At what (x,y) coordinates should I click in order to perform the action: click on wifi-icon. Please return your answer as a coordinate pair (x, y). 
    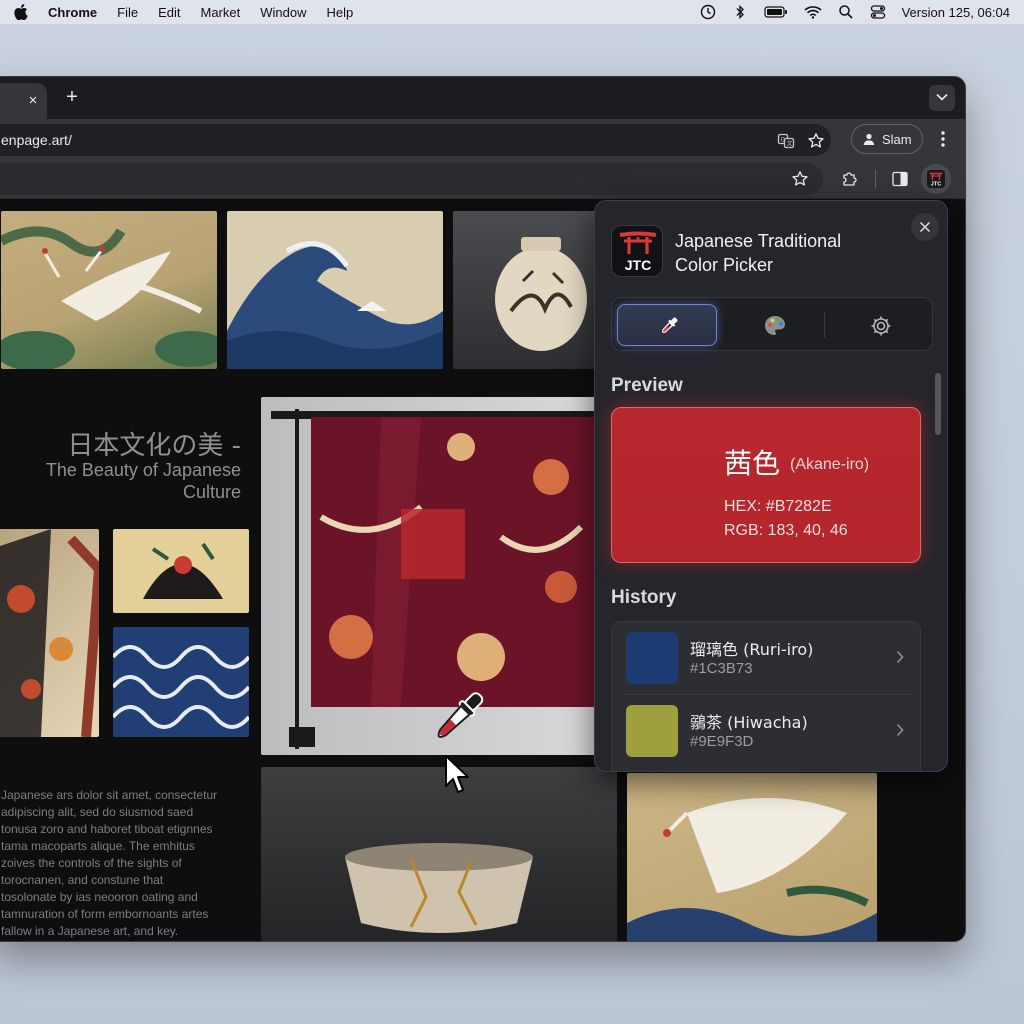
    Looking at the image, I should click on (813, 12).